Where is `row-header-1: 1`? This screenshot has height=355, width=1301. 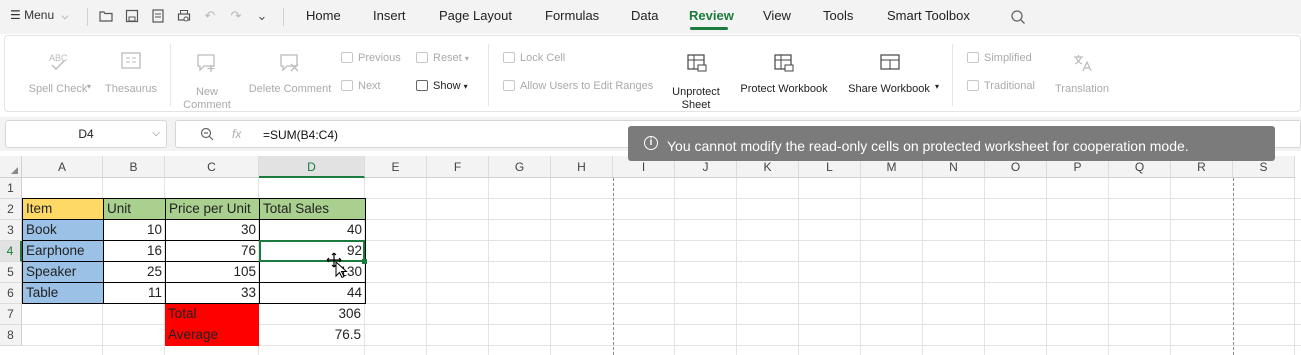
row-header-1: 1 is located at coordinates (11, 188).